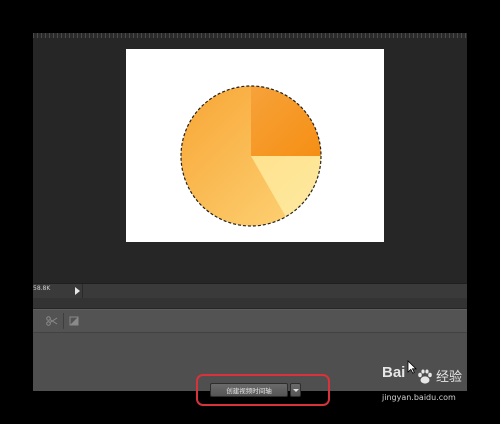  What do you see at coordinates (74, 321) in the screenshot?
I see `transition-icon` at bounding box center [74, 321].